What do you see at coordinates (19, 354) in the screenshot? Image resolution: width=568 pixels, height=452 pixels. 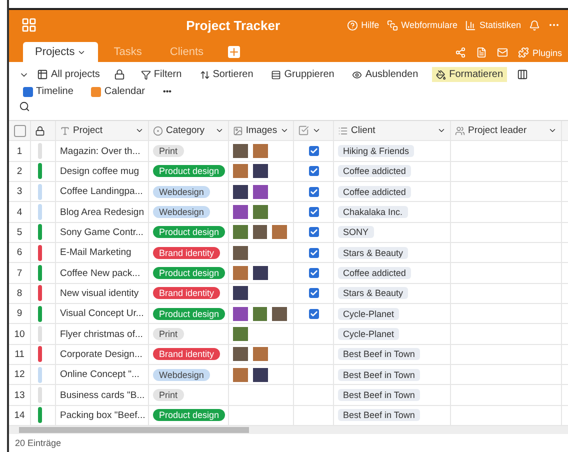 I see `row-number: 11` at bounding box center [19, 354].